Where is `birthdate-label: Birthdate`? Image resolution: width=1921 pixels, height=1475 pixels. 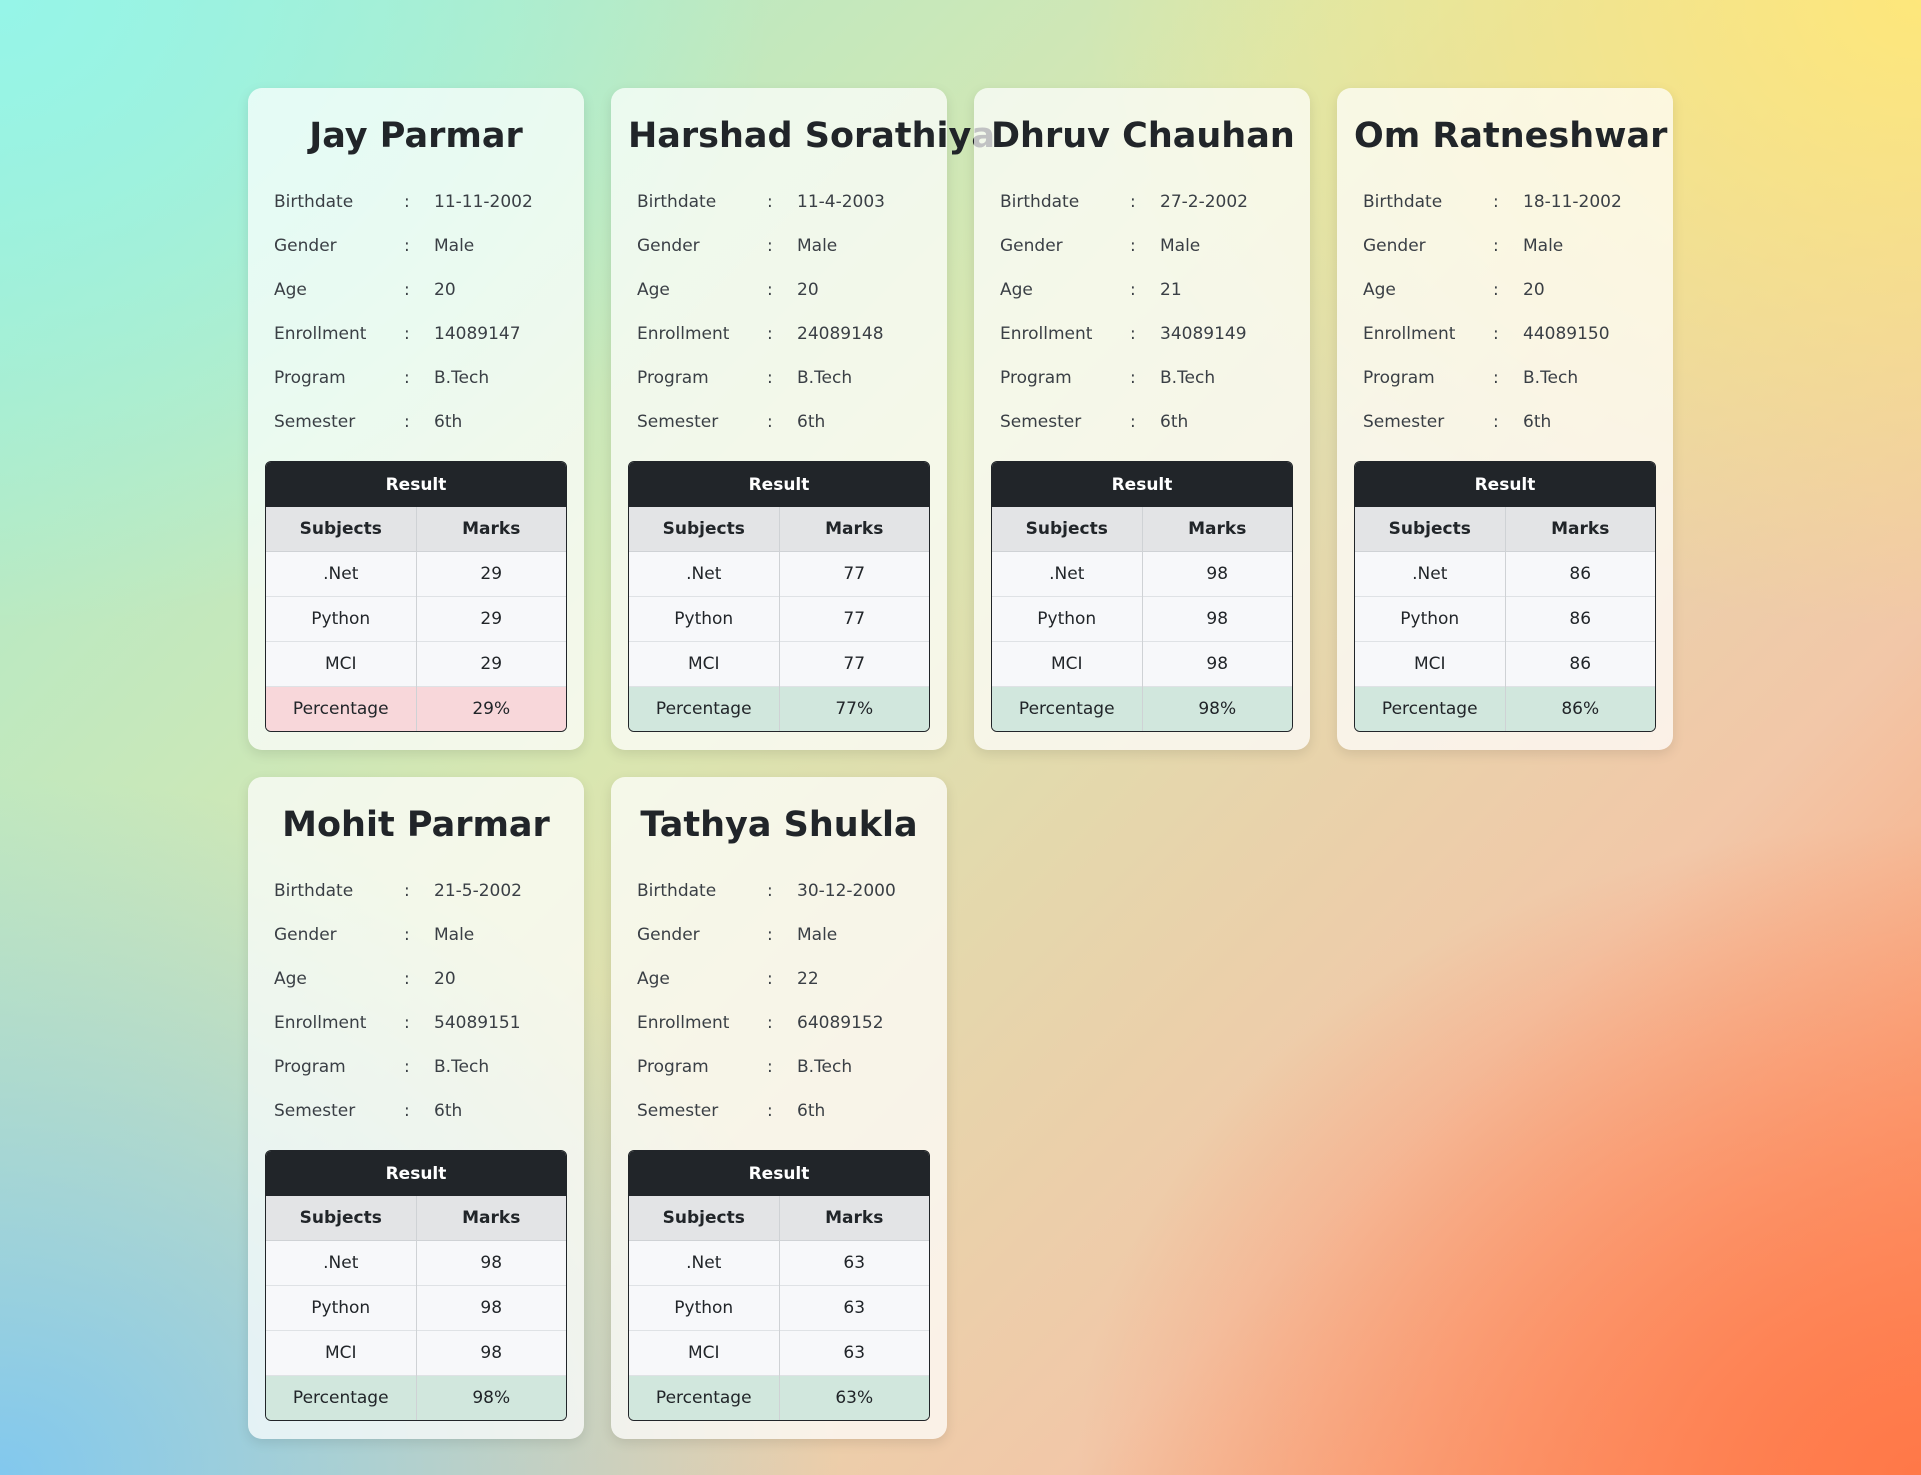
birthdate-label: Birthdate is located at coordinates (677, 202).